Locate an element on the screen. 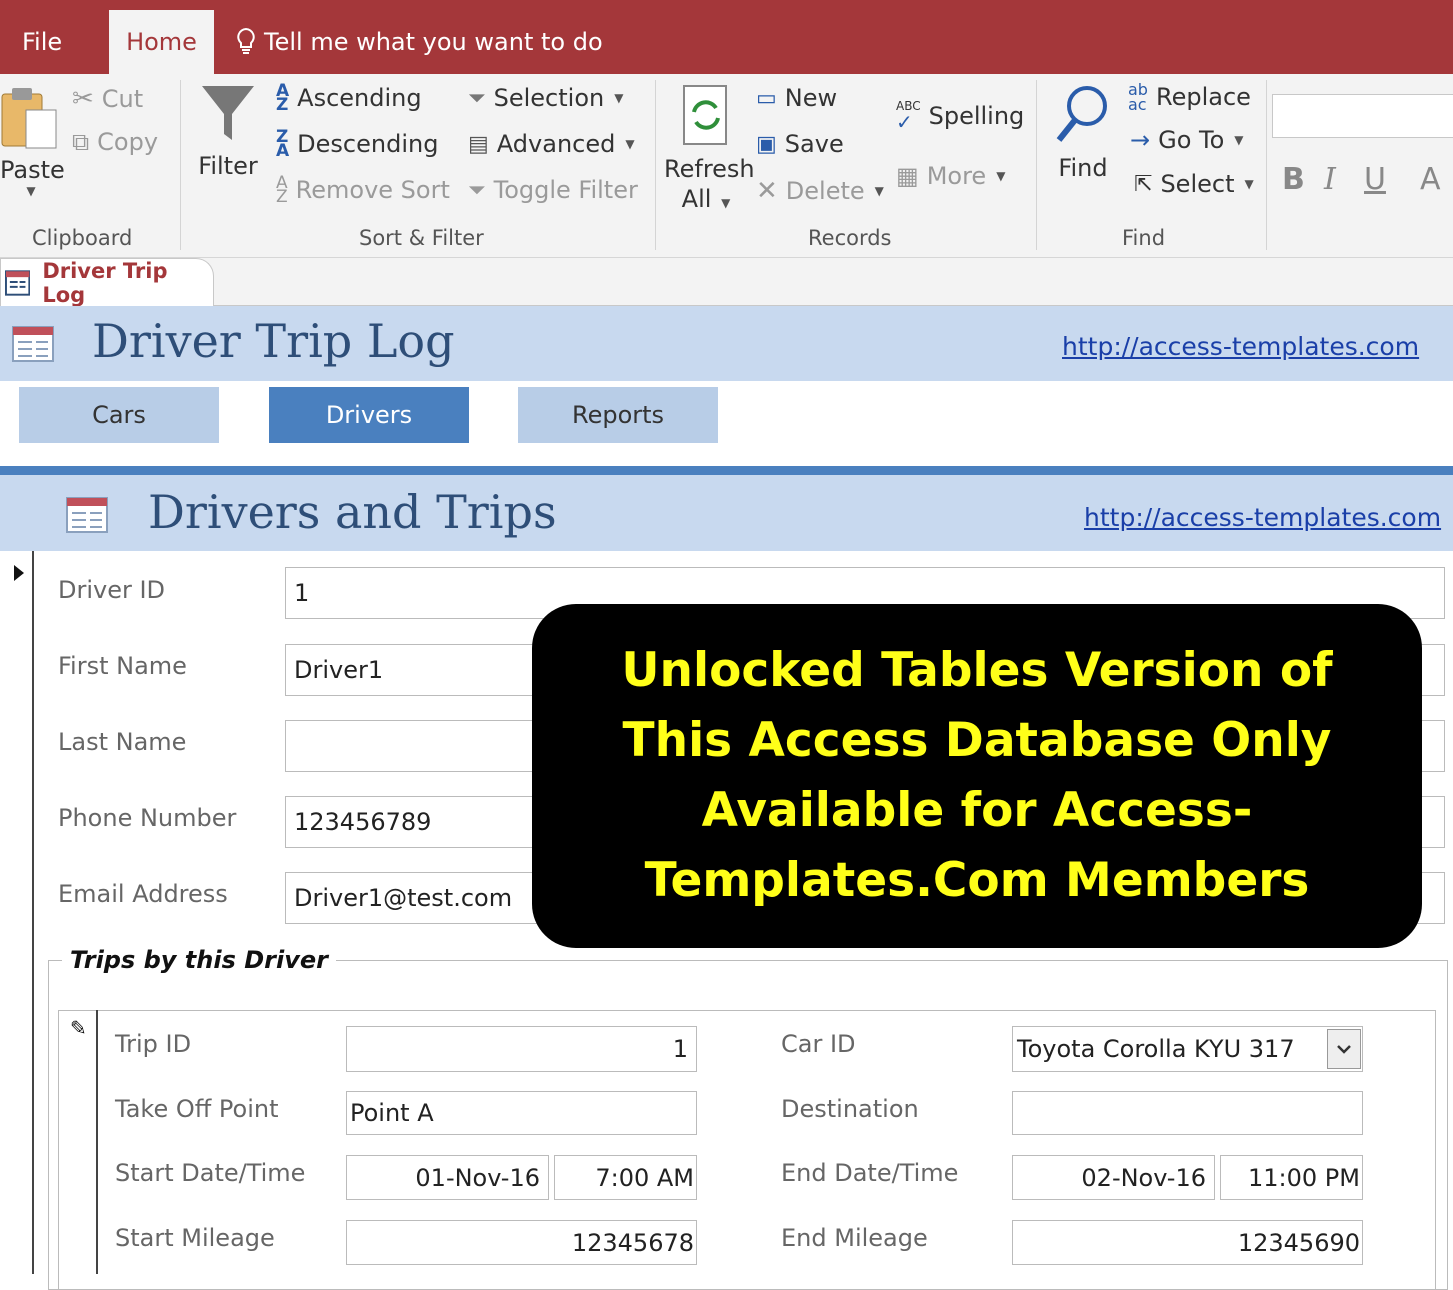  start-date-field: 01-Nov-16 is located at coordinates (447, 1177).